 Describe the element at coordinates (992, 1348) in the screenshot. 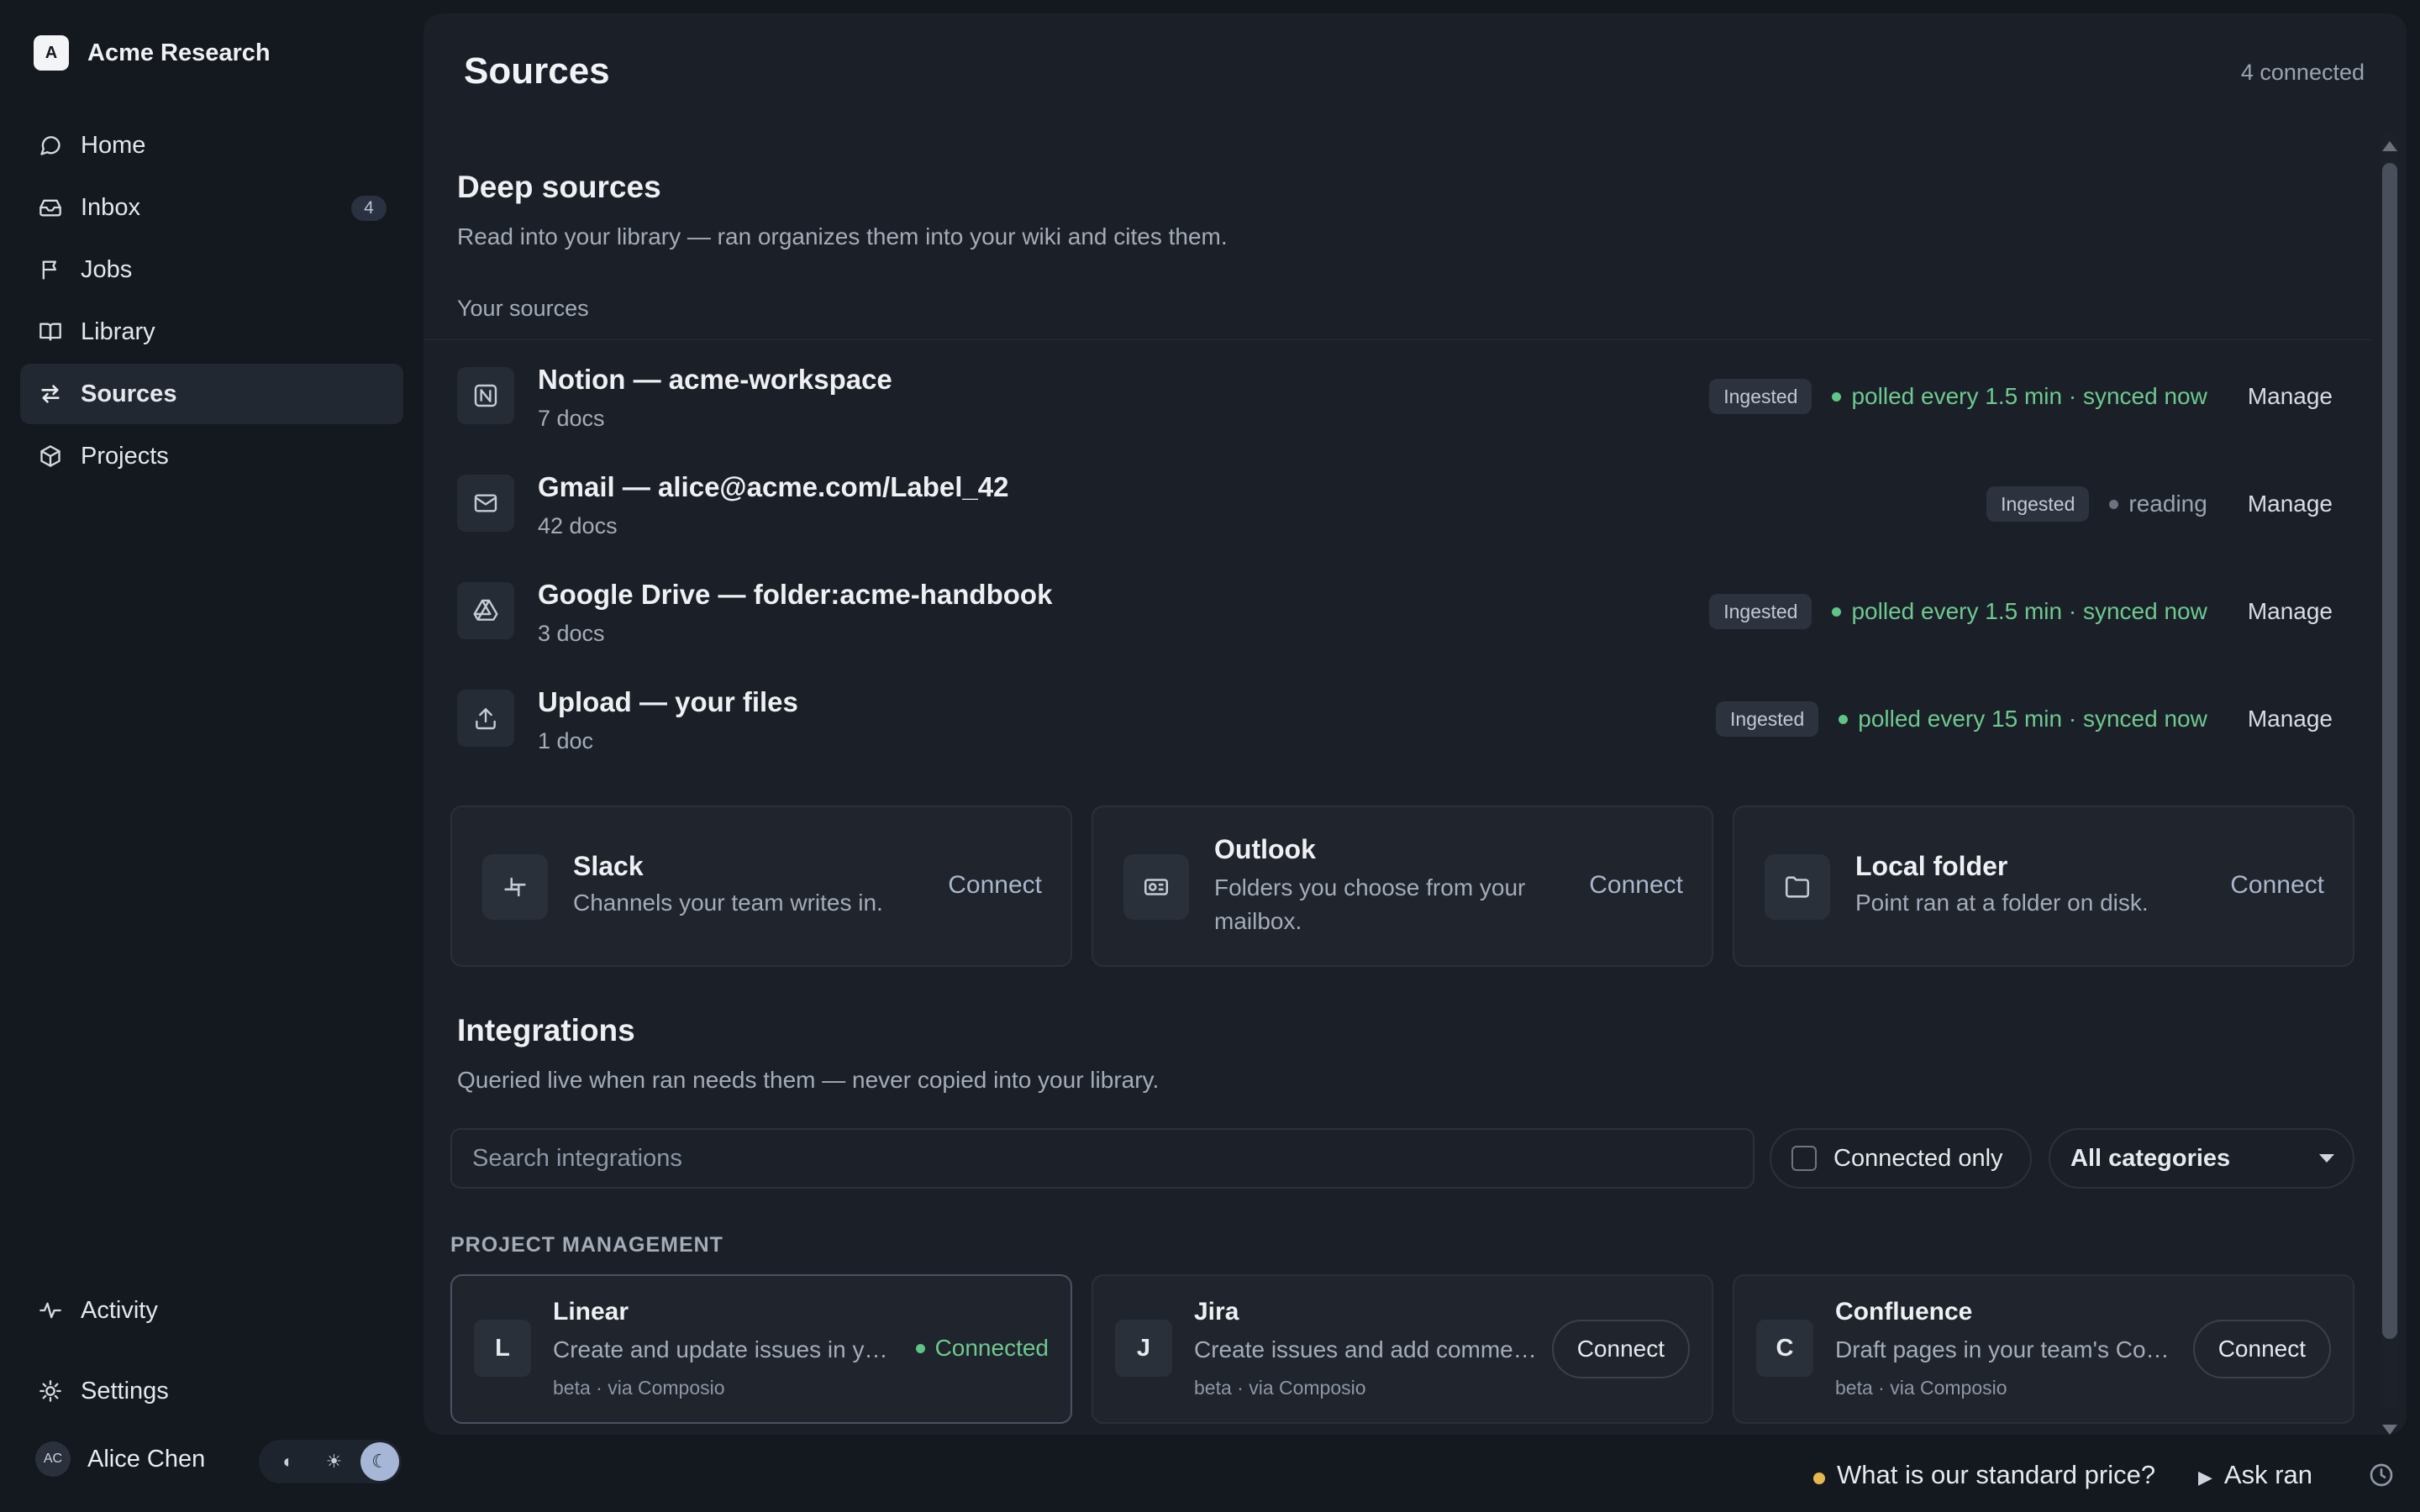

I see `connected-status-text: Connected` at that location.